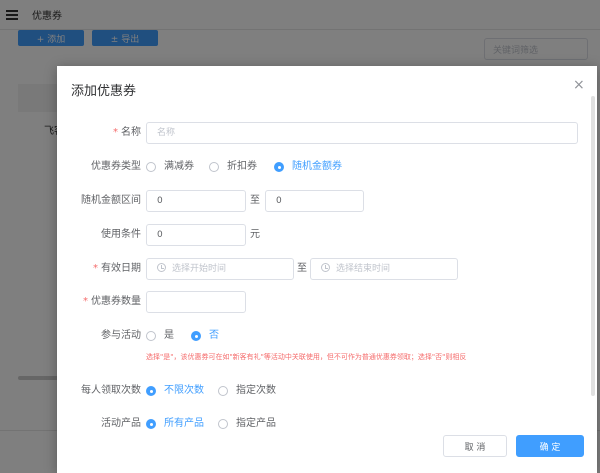 Image resolution: width=600 pixels, height=473 pixels. Describe the element at coordinates (117, 268) in the screenshot. I see `valid-date-label: * 有效日期` at that location.